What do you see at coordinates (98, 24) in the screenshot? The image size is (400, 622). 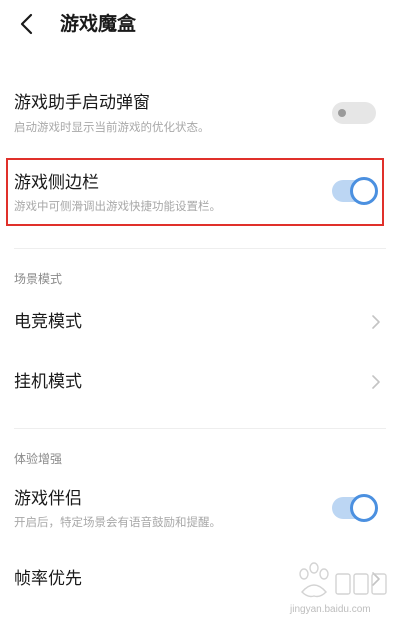 I see `page-title: 游戏魔盒` at bounding box center [98, 24].